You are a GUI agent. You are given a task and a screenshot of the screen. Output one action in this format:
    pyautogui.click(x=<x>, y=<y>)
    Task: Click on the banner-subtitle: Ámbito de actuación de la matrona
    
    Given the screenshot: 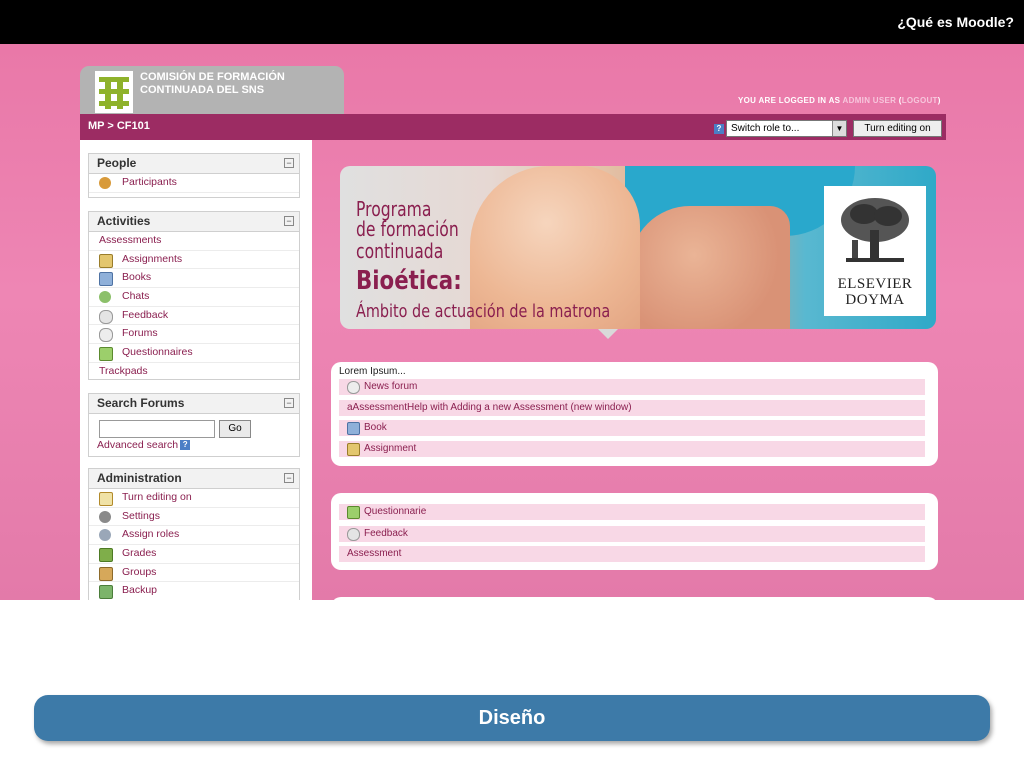 What is the action you would take?
    pyautogui.click(x=483, y=311)
    